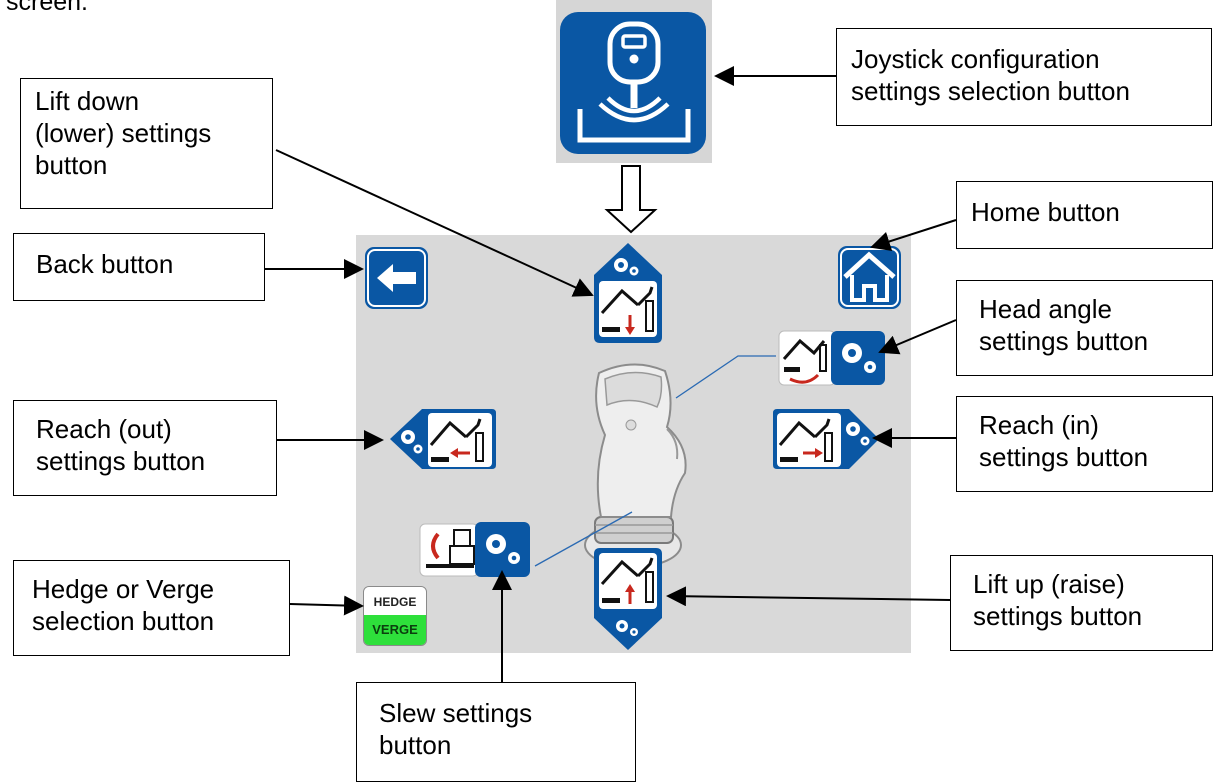  Describe the element at coordinates (151, 608) in the screenshot. I see `callout-hedge-verge: Hedge or Verge selection button` at that location.